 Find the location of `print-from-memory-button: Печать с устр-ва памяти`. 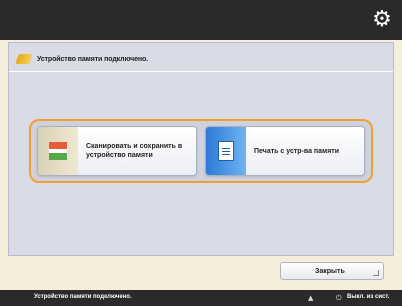

print-from-memory-button: Печать с устр-ва памяти is located at coordinates (285, 151).